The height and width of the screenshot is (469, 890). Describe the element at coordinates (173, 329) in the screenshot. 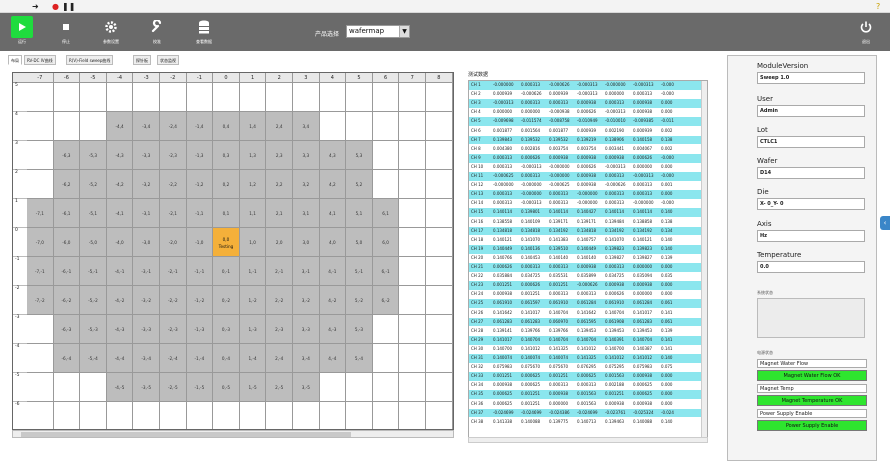

I see `wafer-die: -2,-3` at that location.